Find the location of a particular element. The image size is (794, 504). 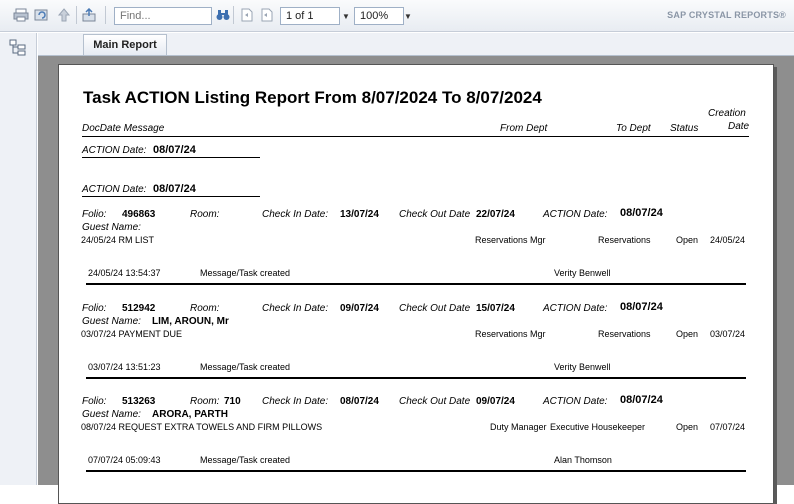

log-time: 03/07/24 13:51:23 is located at coordinates (124, 367).